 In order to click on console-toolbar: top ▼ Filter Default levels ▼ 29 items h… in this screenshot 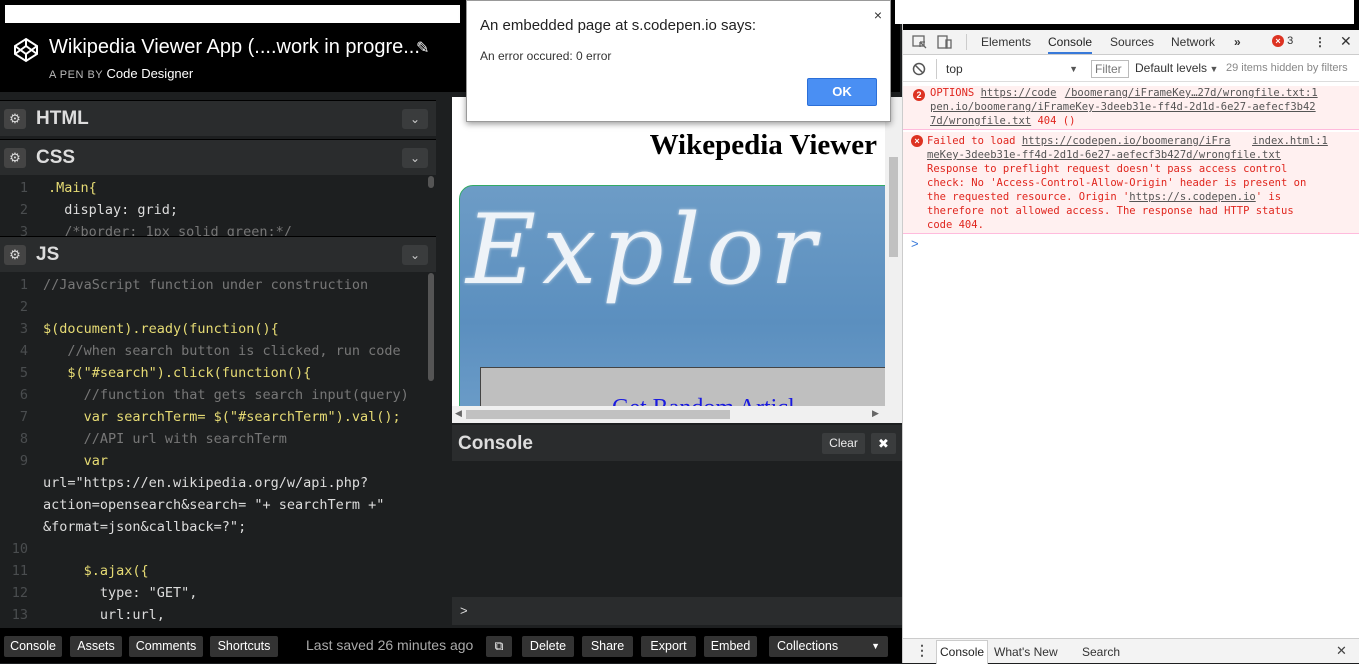, I will do `click(1131, 69)`.